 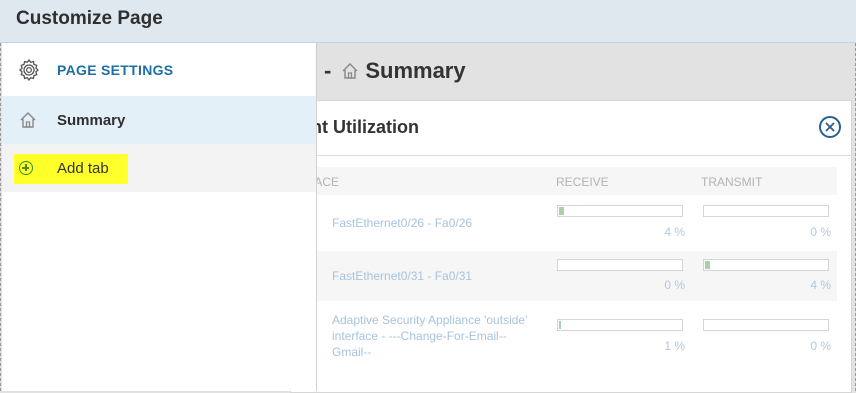 What do you see at coordinates (432, 276) in the screenshot?
I see `interface-link: FastEthernet0/31 - Fa0/31` at bounding box center [432, 276].